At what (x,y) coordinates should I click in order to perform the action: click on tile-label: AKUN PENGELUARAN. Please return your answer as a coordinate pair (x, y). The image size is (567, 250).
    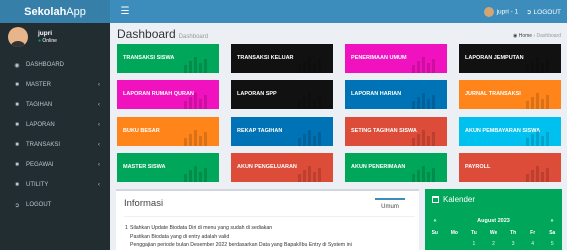
    Looking at the image, I should click on (267, 167).